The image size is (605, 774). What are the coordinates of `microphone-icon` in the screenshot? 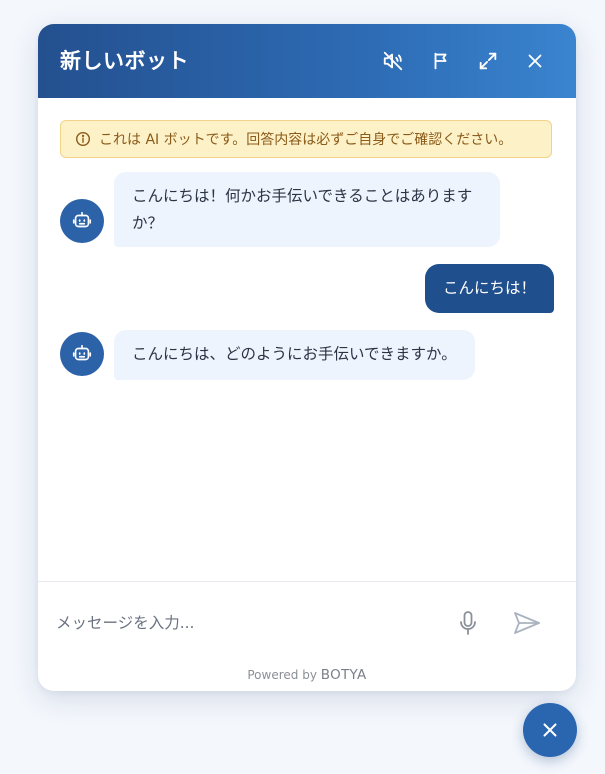 It's located at (468, 623).